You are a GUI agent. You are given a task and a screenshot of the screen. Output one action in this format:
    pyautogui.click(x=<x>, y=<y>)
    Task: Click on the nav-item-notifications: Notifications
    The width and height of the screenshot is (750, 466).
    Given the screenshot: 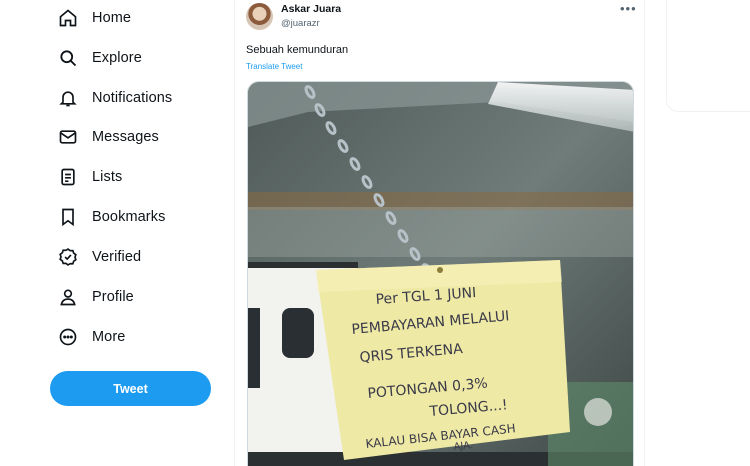 What is the action you would take?
    pyautogui.click(x=111, y=98)
    